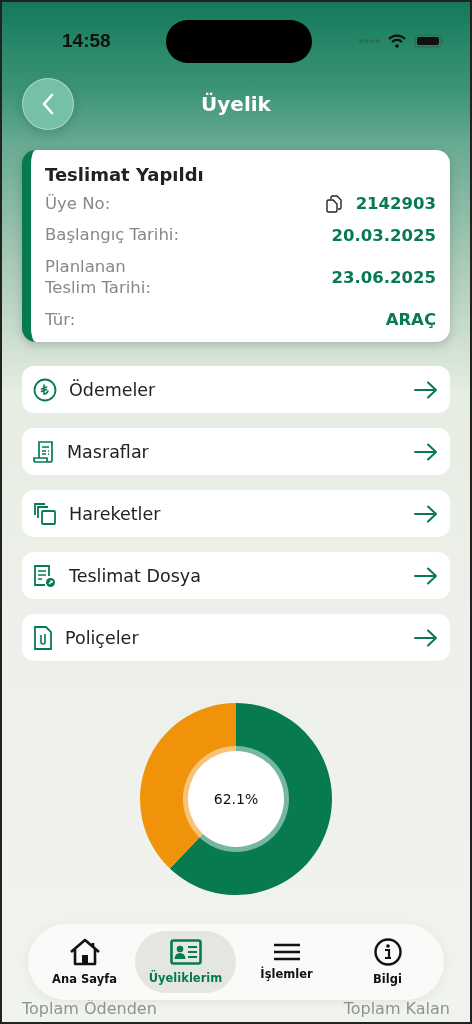 This screenshot has width=472, height=1024. I want to click on battery-icon, so click(429, 41).